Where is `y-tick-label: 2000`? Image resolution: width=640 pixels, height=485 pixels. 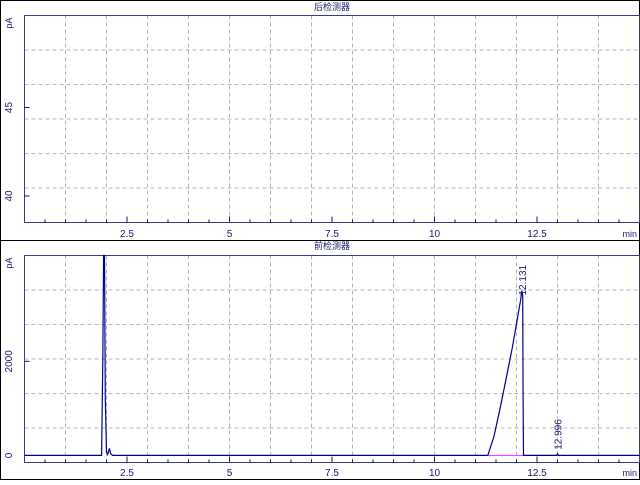
y-tick-label: 2000 is located at coordinates (9, 361).